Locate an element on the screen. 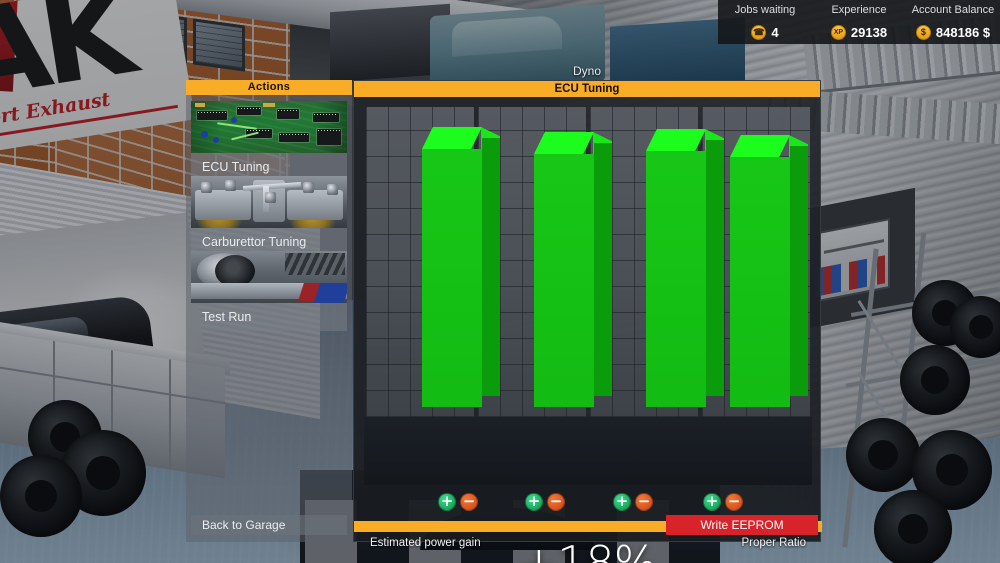  hud-value-experience: XP 29138 is located at coordinates (859, 32).